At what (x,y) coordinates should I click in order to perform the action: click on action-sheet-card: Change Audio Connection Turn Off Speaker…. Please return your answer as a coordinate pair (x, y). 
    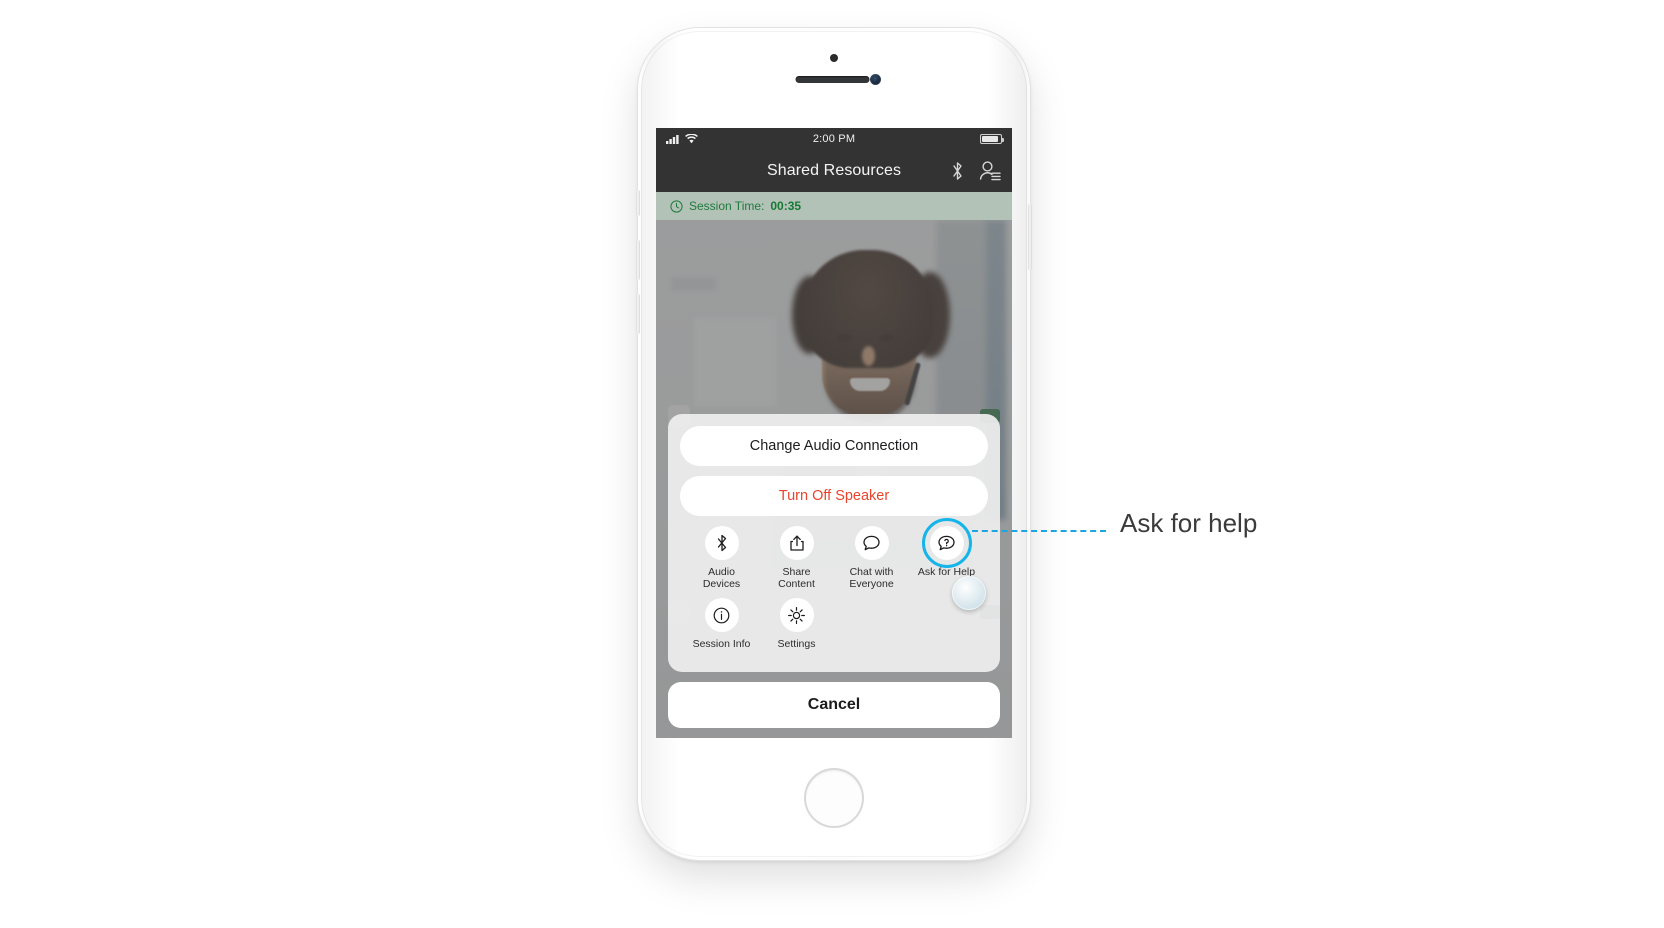
    Looking at the image, I should click on (834, 543).